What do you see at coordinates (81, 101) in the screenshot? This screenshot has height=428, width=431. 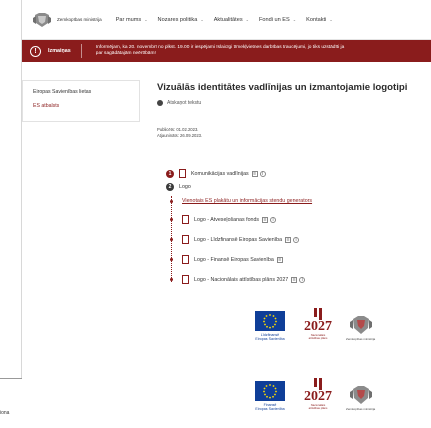 I see `sidebar: Eiropas Savienības lietas ES atbalsts` at bounding box center [81, 101].